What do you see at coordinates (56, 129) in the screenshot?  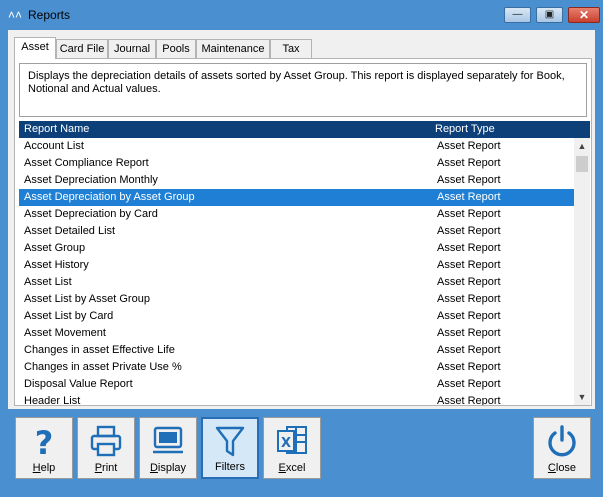 I see `column-header-report-name: Report Name` at bounding box center [56, 129].